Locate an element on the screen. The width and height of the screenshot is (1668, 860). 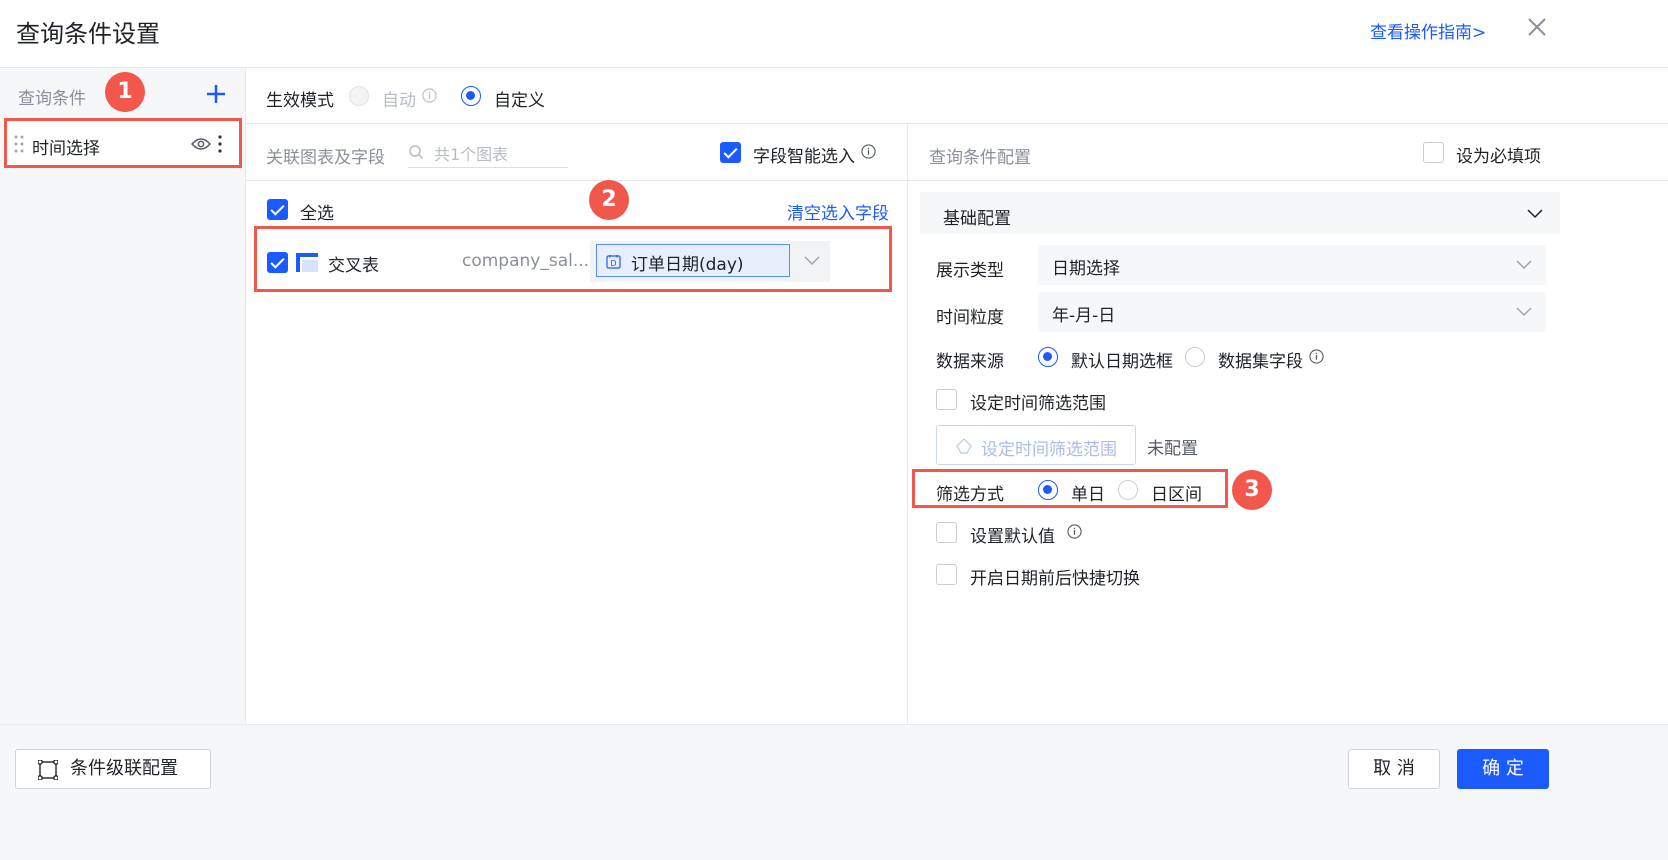
clear-fields-link: 清空选入字段 is located at coordinates (838, 211).